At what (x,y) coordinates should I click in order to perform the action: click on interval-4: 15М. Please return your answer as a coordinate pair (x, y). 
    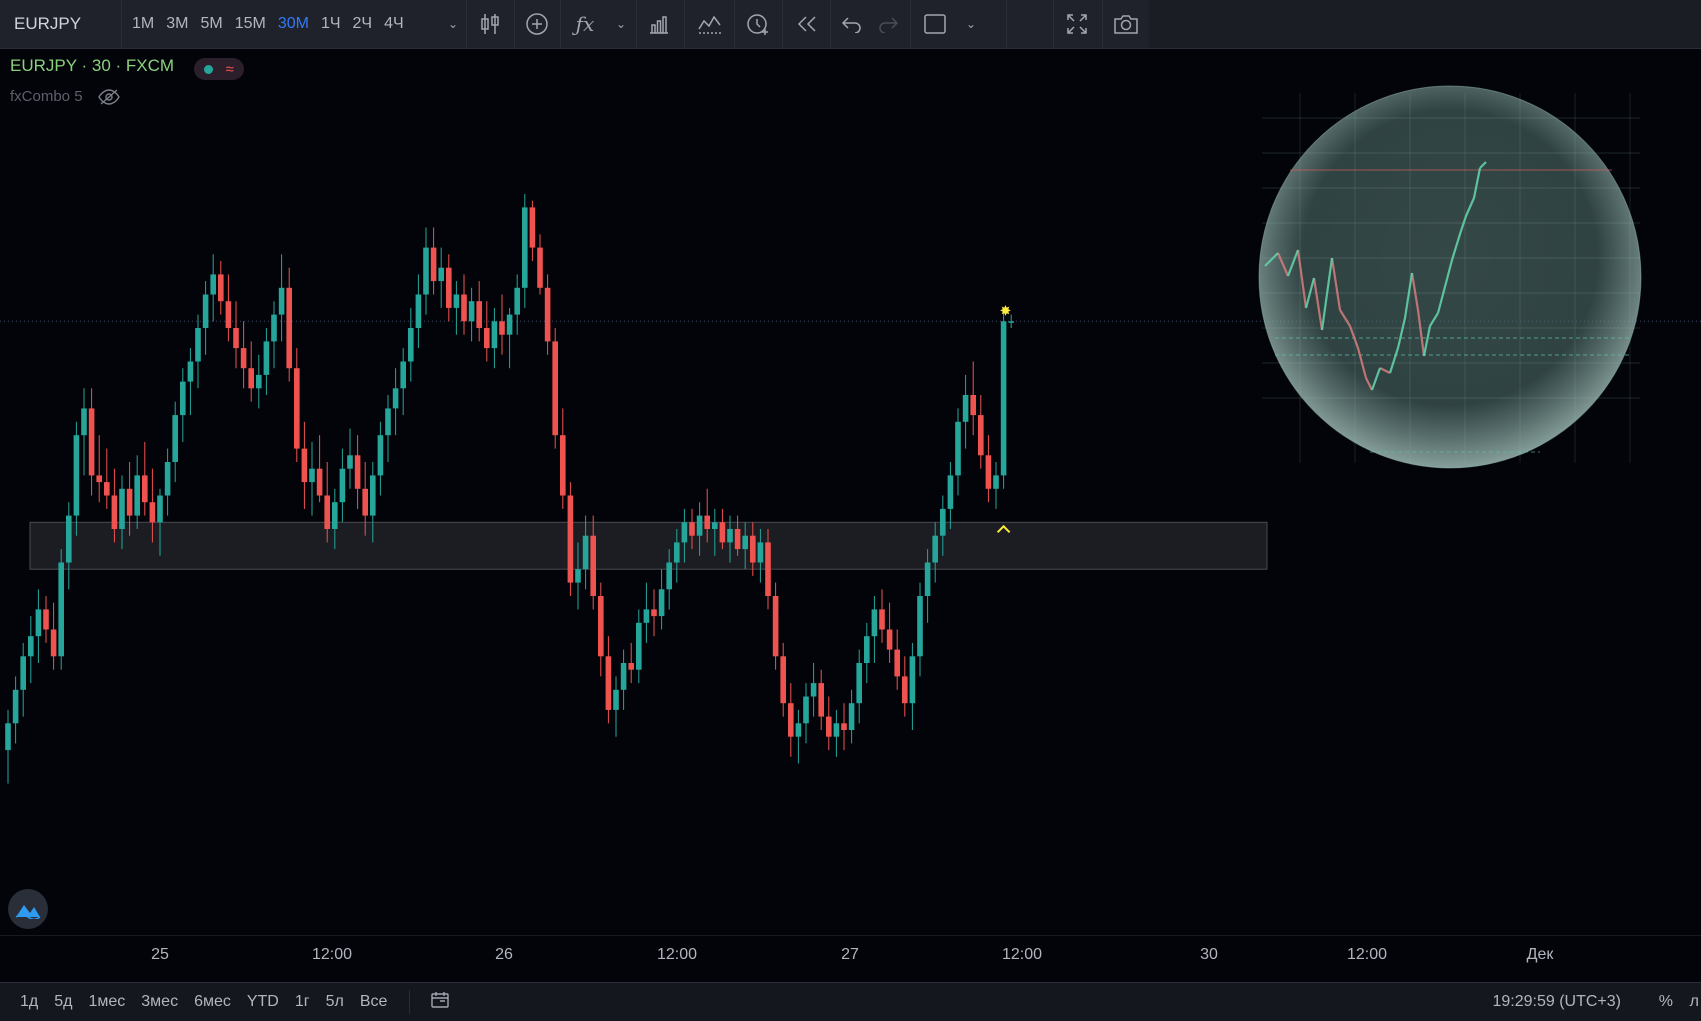
    Looking at the image, I should click on (250, 24).